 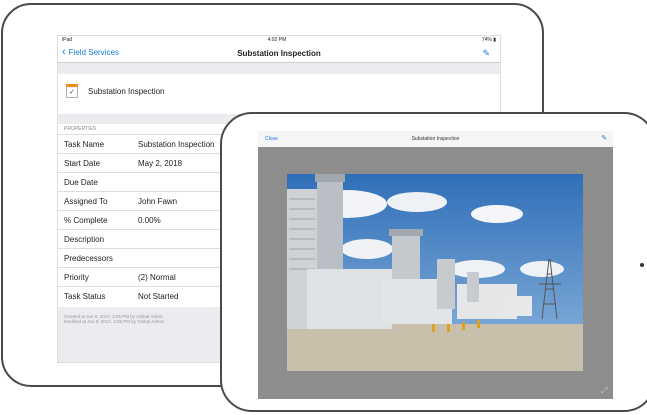 What do you see at coordinates (494, 40) in the screenshot?
I see `battery-icon: ▮` at bounding box center [494, 40].